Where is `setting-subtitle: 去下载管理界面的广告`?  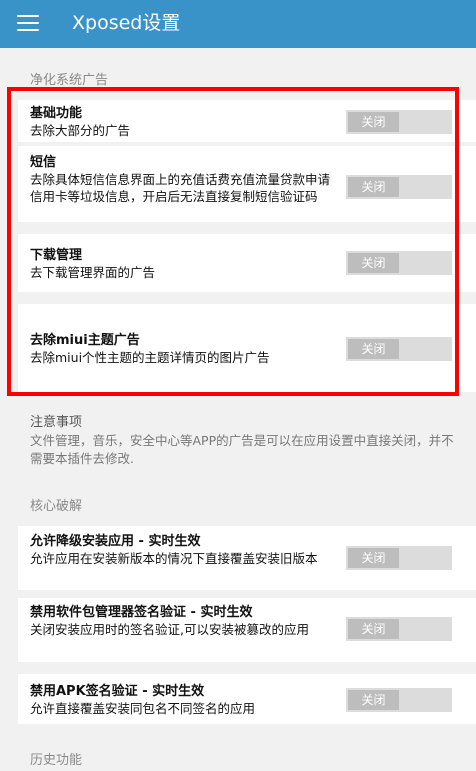 setting-subtitle: 去下载管理界面的广告 is located at coordinates (93, 272).